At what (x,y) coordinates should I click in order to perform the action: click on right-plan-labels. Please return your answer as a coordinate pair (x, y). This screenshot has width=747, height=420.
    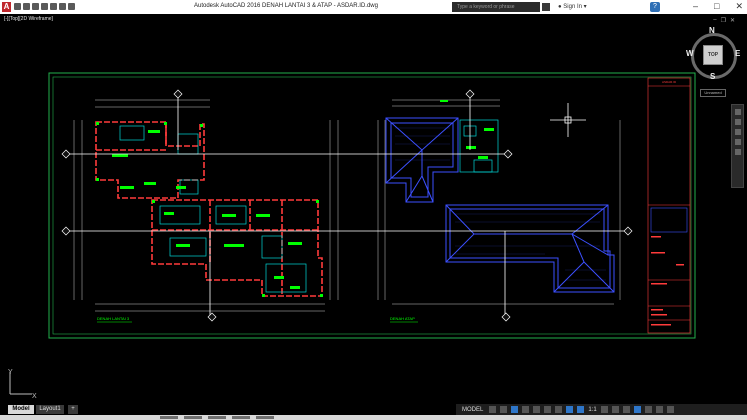
    Looking at the image, I should click on (467, 129).